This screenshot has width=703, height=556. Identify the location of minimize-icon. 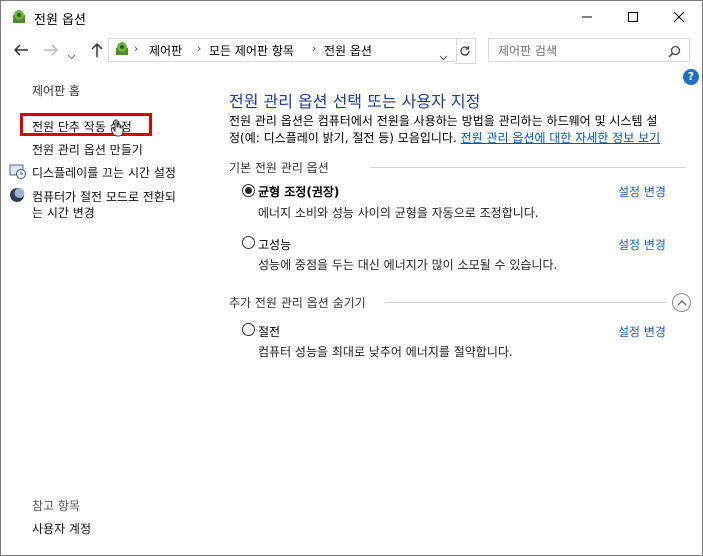
(587, 17).